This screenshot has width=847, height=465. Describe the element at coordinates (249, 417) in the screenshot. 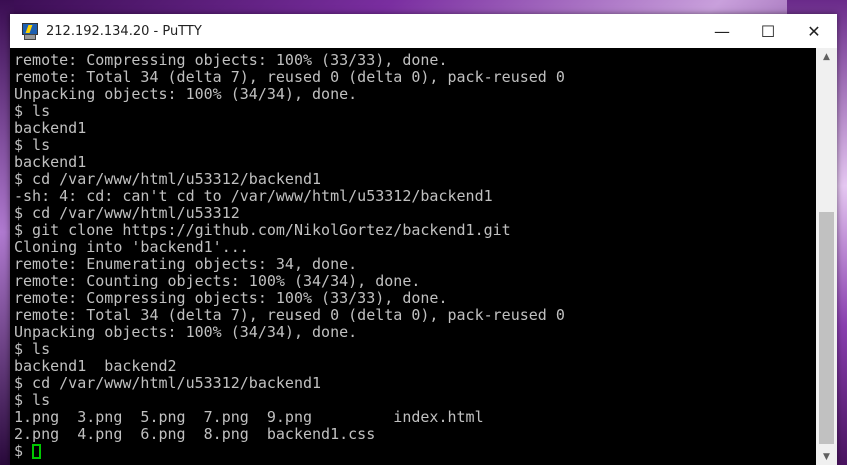

I see `terminal-line: 1.png 3.png 5.png 7.png 9.png index.html` at that location.